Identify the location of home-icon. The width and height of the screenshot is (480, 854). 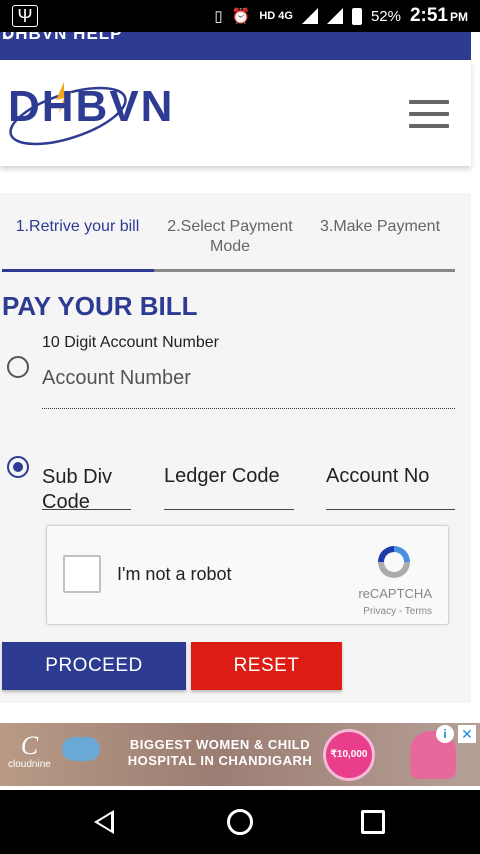
(240, 822).